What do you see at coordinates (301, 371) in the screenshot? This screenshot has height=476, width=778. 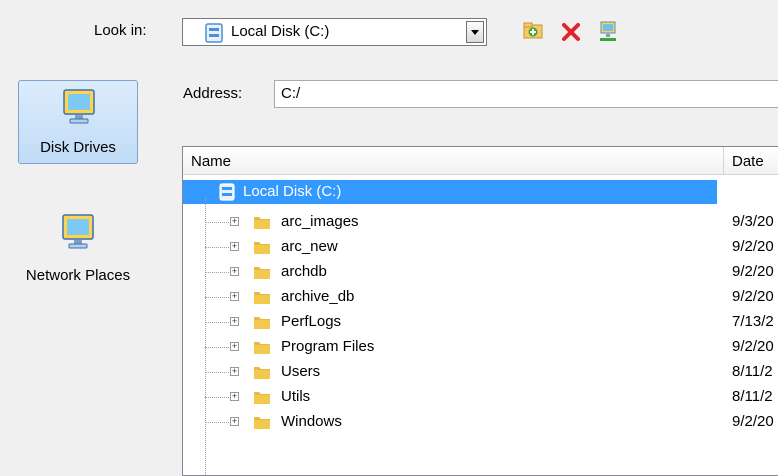 I see `file-name: Users` at bounding box center [301, 371].